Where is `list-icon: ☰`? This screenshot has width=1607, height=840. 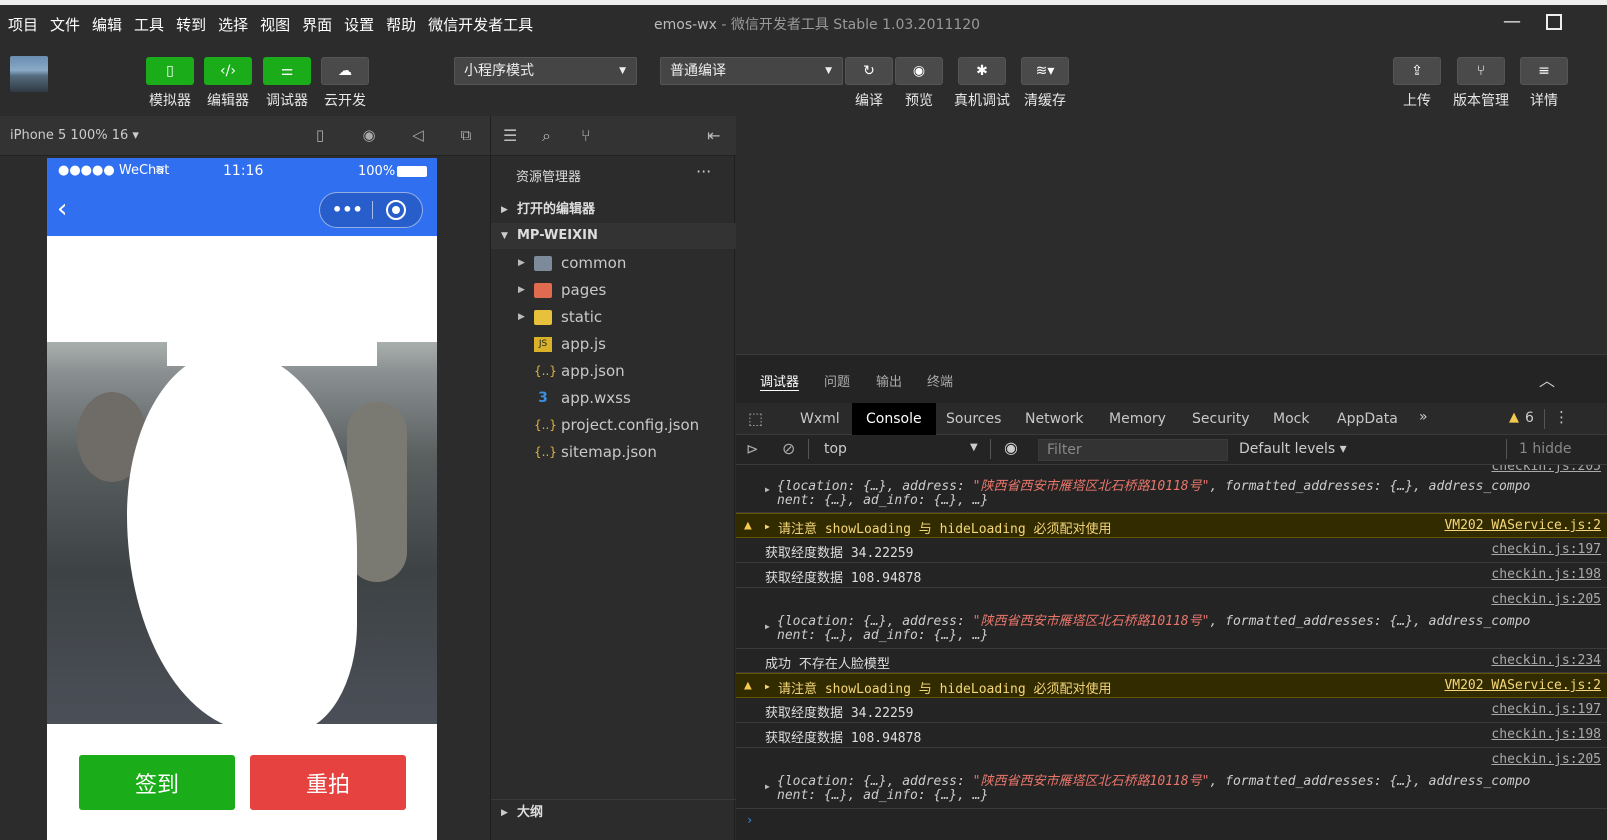 list-icon: ☰ is located at coordinates (510, 135).